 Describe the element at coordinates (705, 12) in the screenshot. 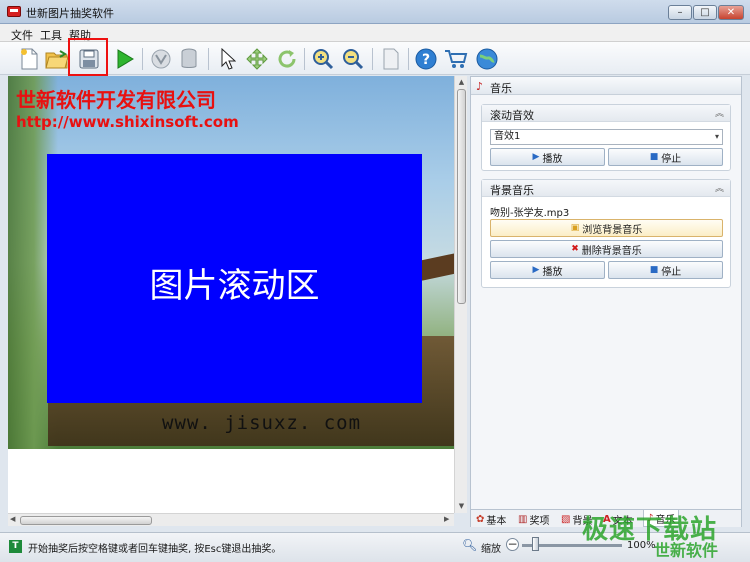

I see `maximize-button: □` at that location.